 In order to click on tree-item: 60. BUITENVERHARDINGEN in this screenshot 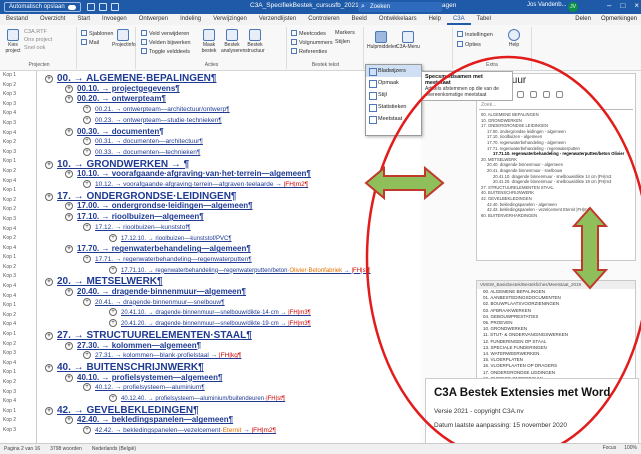, I will do `click(556, 216)`.